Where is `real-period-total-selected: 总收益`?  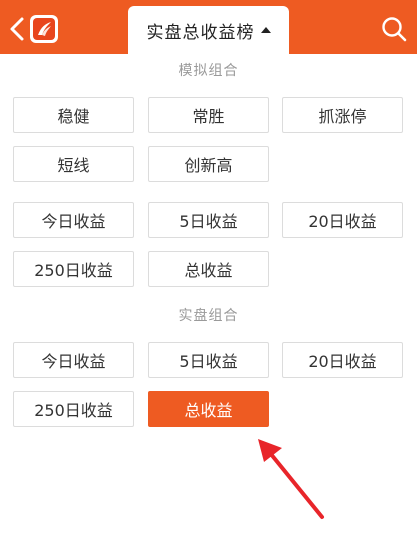
real-period-total-selected: 总收益 is located at coordinates (208, 409).